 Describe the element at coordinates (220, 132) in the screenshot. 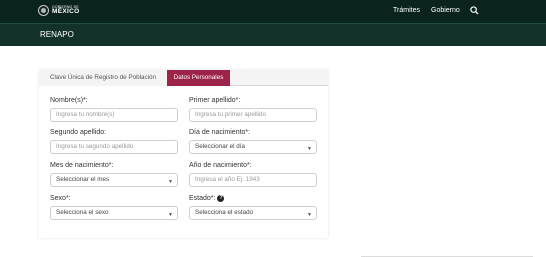

I see `dia-label: Día de nacimiento*:` at that location.